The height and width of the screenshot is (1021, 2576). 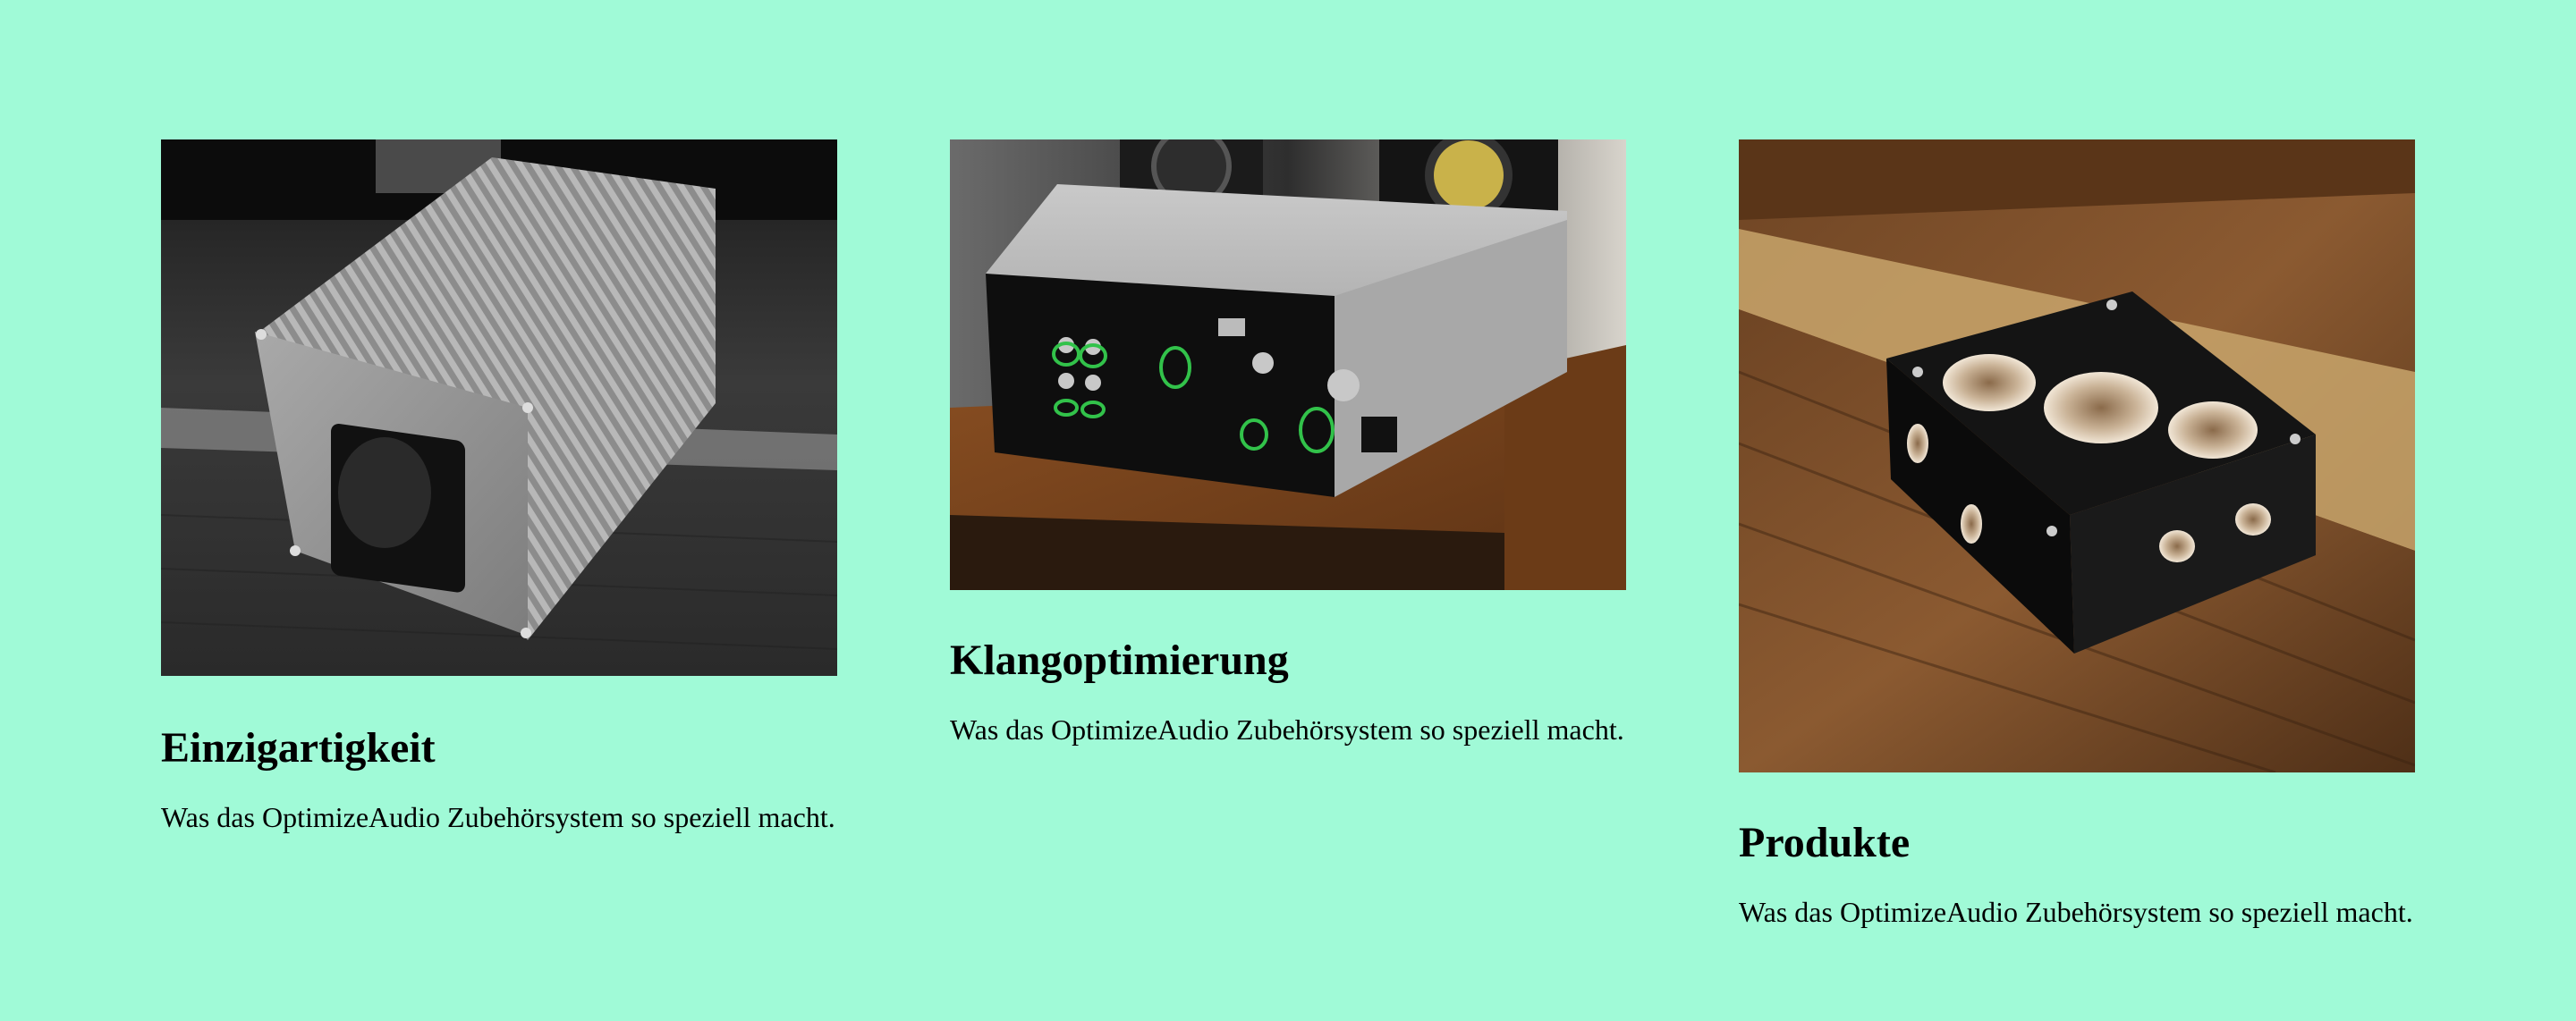 I want to click on card-image-power-box, so click(x=499, y=407).